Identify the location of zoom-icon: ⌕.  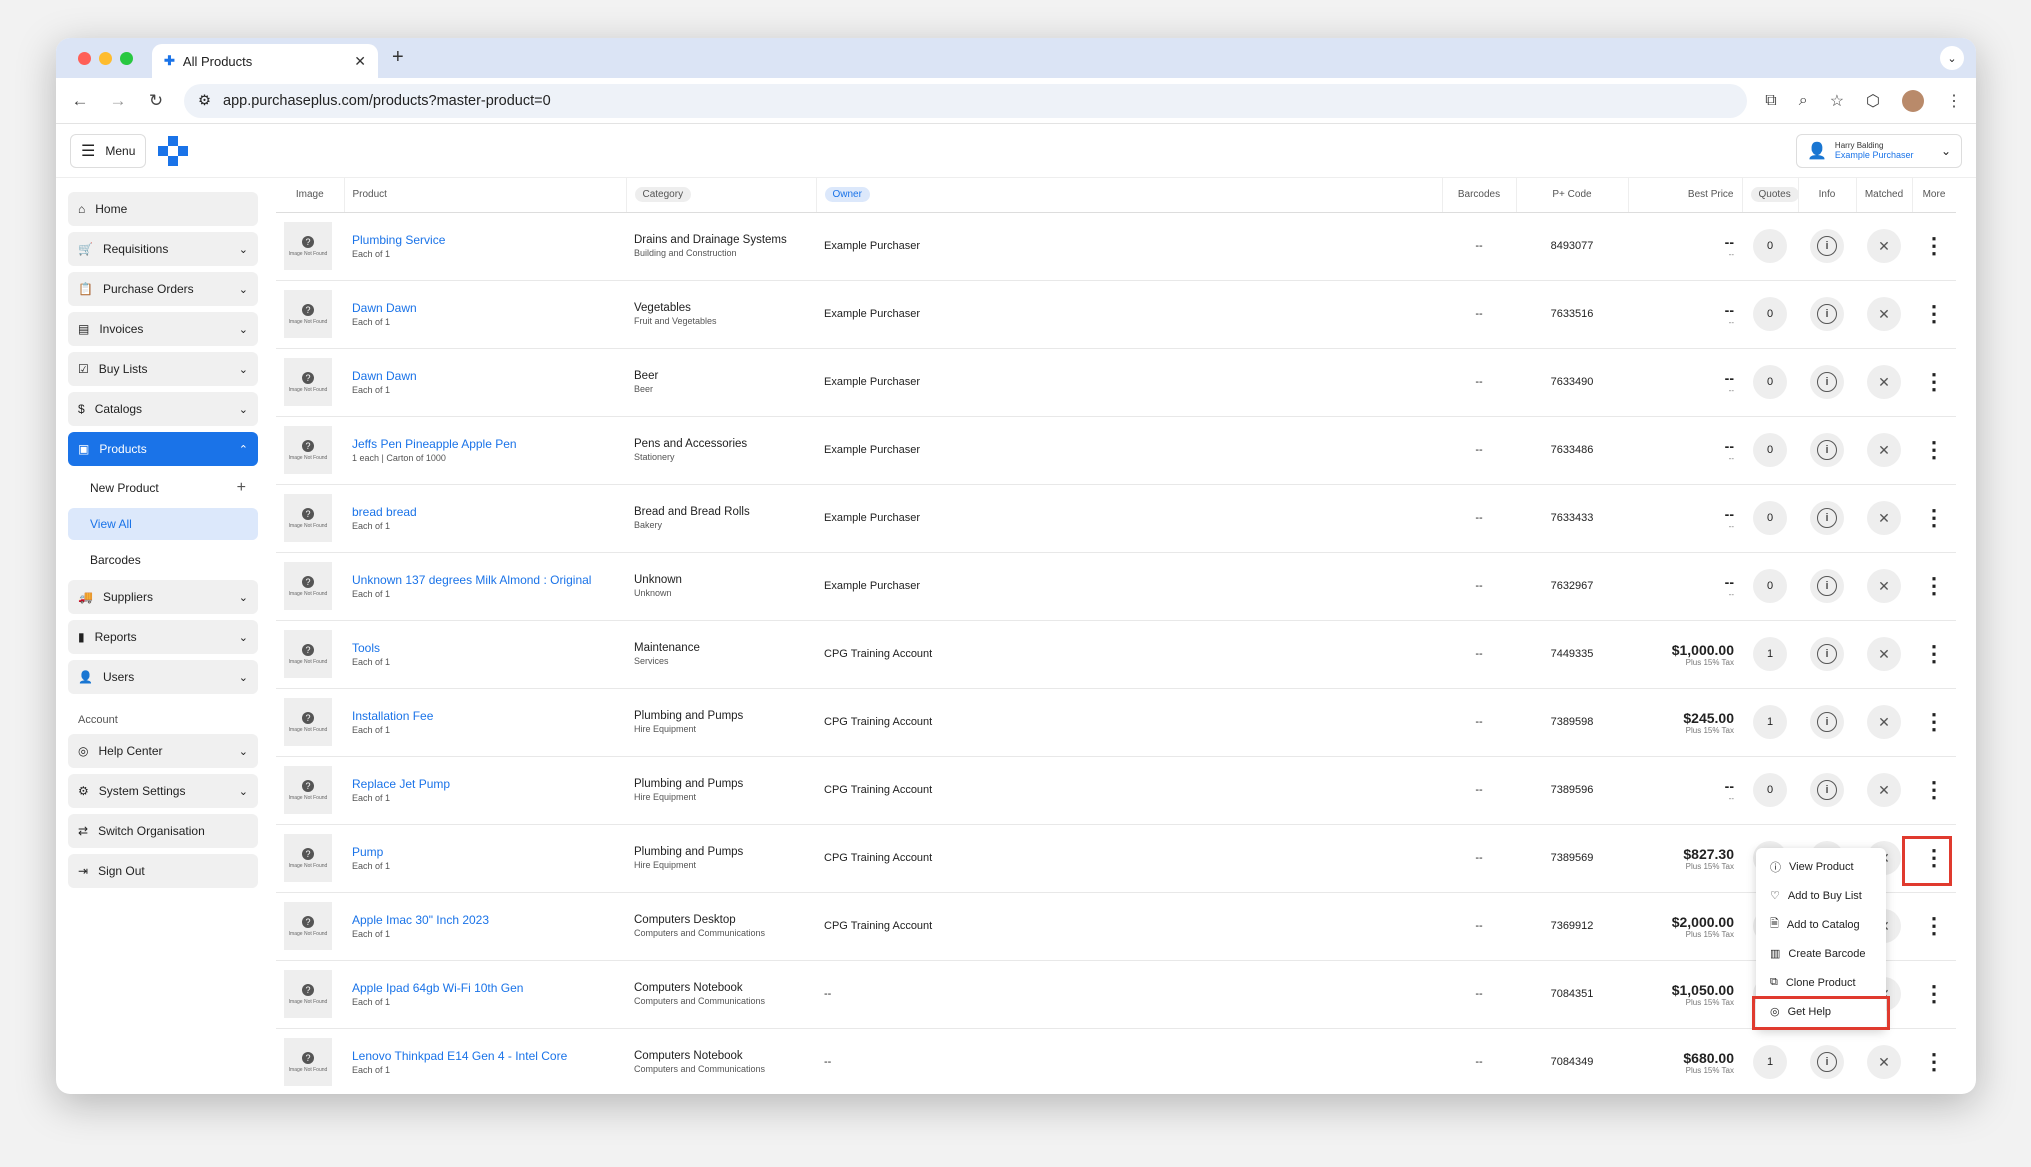
(1803, 101).